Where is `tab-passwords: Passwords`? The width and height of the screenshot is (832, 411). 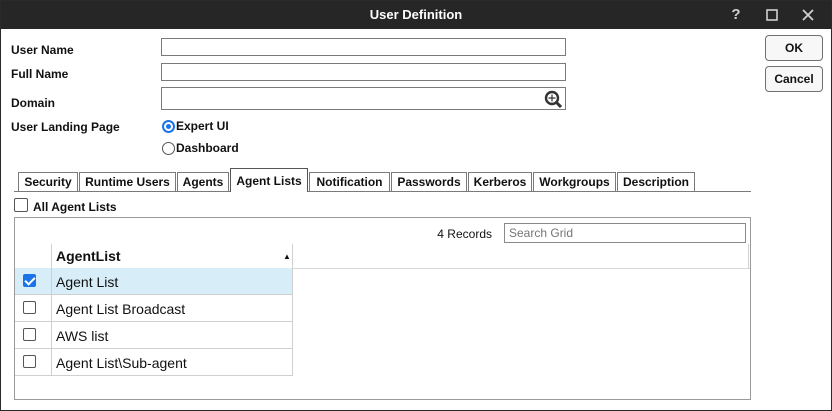 tab-passwords: Passwords is located at coordinates (429, 181).